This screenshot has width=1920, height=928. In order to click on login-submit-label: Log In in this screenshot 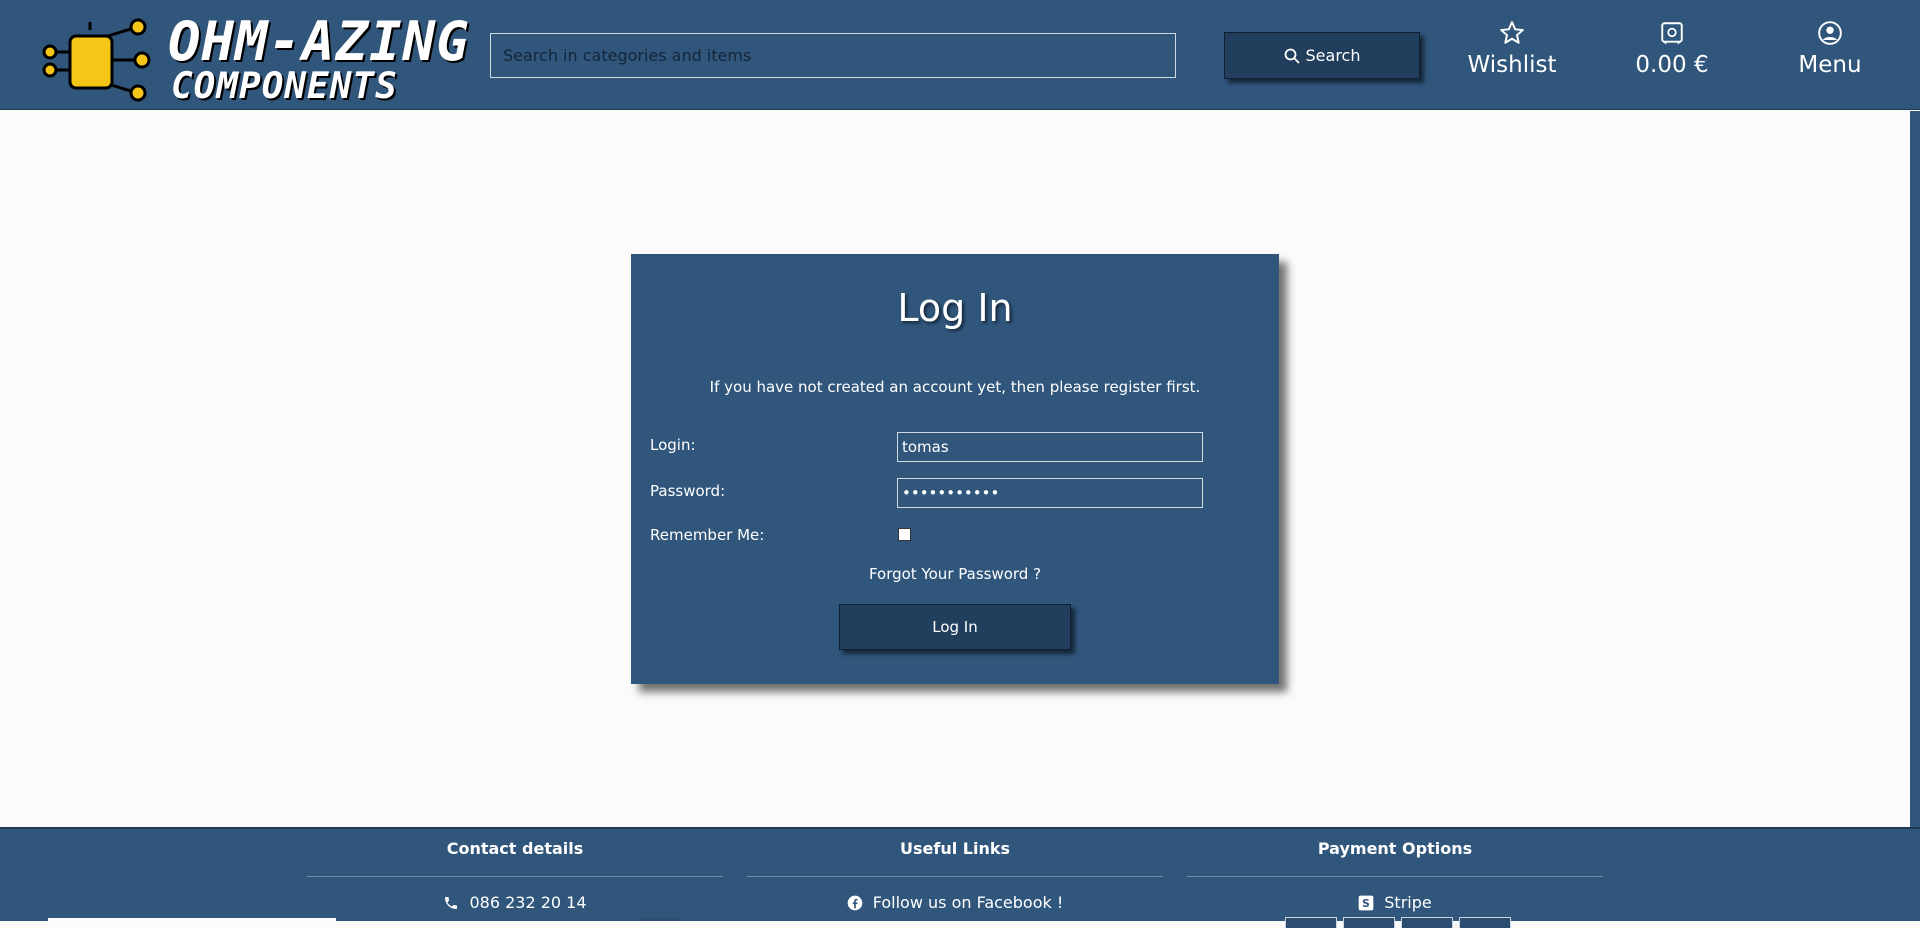, I will do `click(955, 627)`.